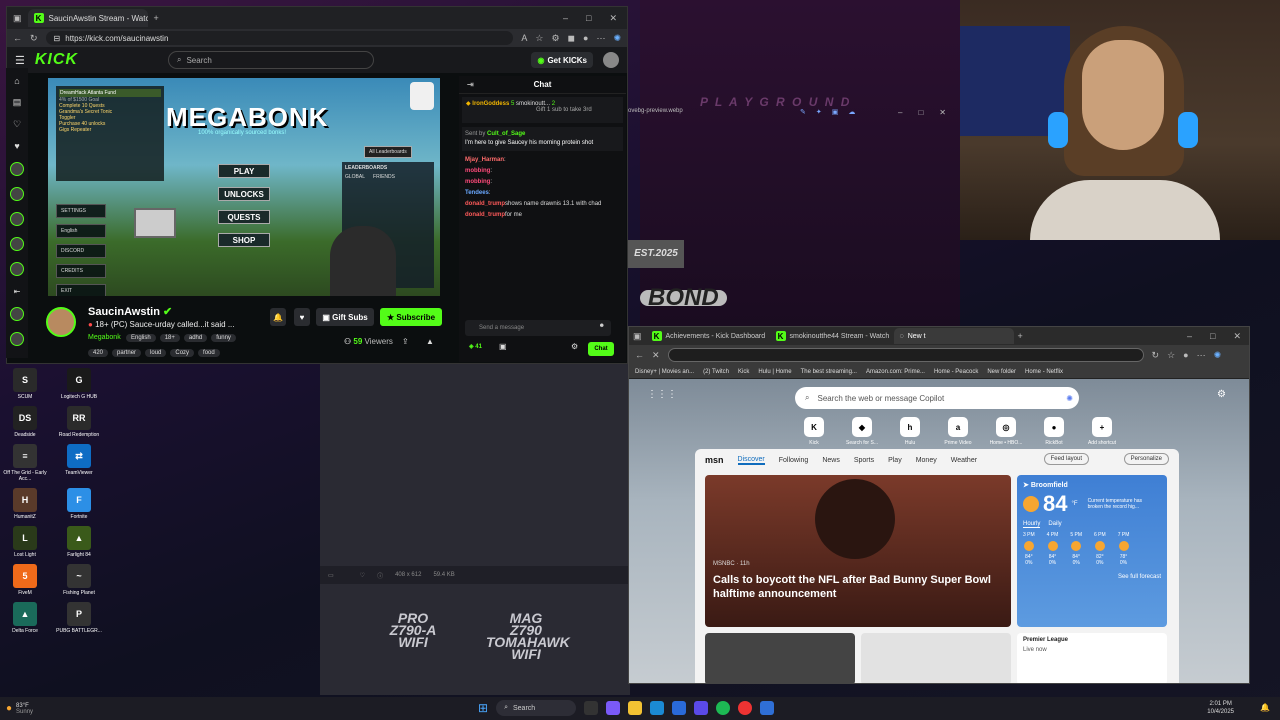  What do you see at coordinates (1092, 658) in the screenshot?
I see `sports-card: Premier League Live now` at bounding box center [1092, 658].